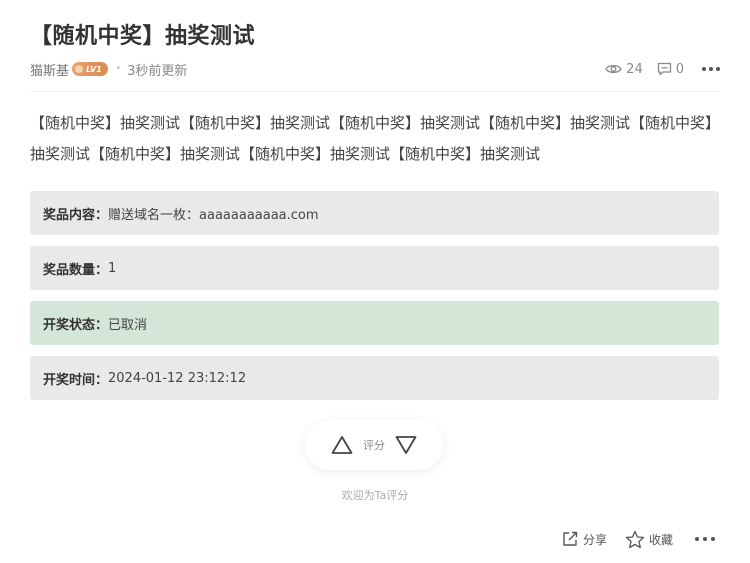 The image size is (750, 563). Describe the element at coordinates (406, 445) in the screenshot. I see `triangle-down-icon` at that location.